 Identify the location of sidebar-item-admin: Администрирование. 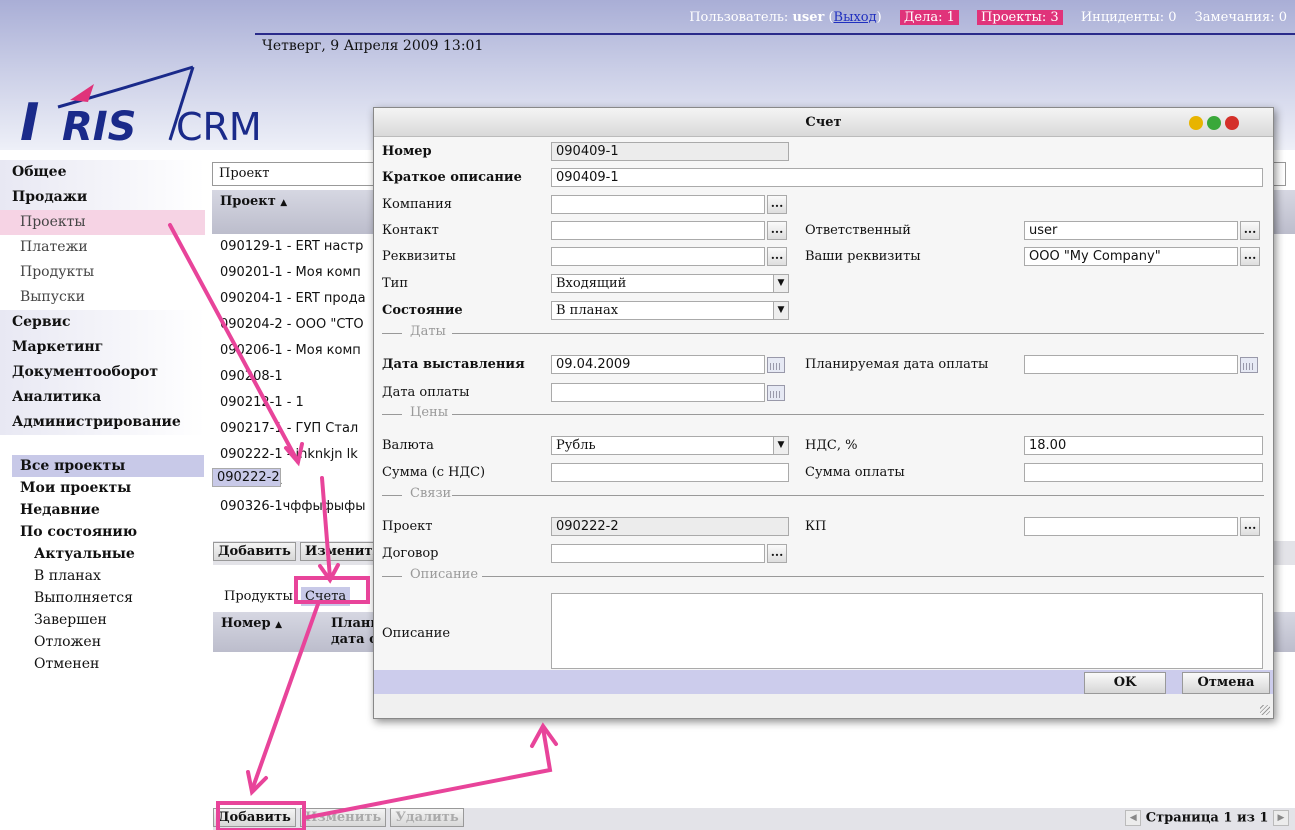
(102, 422).